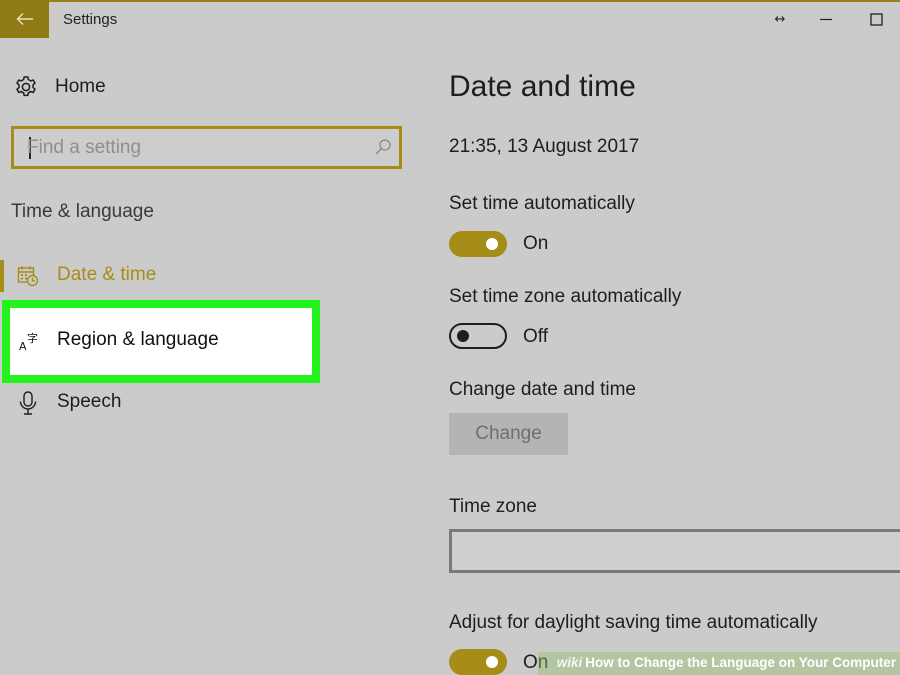  I want to click on sidebar-item-label: Speech, so click(89, 401).